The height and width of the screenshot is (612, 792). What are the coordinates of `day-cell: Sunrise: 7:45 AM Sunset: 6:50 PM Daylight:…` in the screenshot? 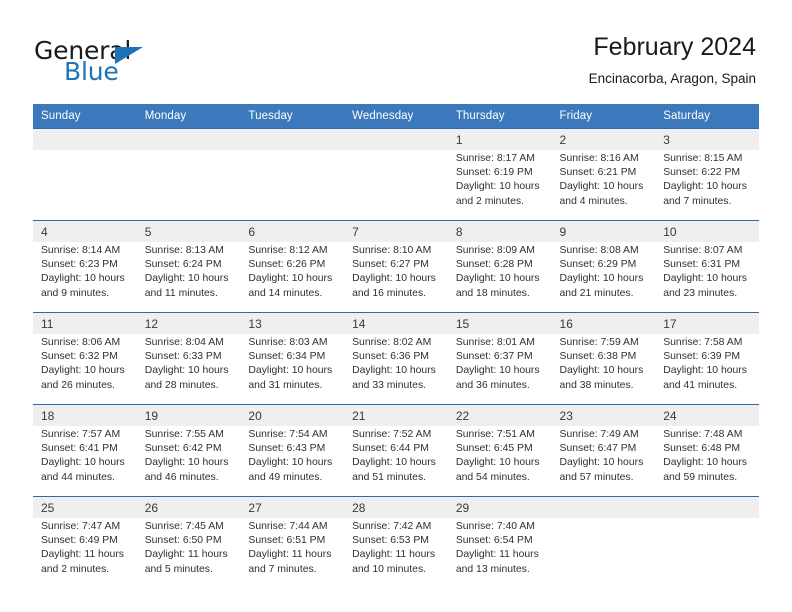 It's located at (188, 553).